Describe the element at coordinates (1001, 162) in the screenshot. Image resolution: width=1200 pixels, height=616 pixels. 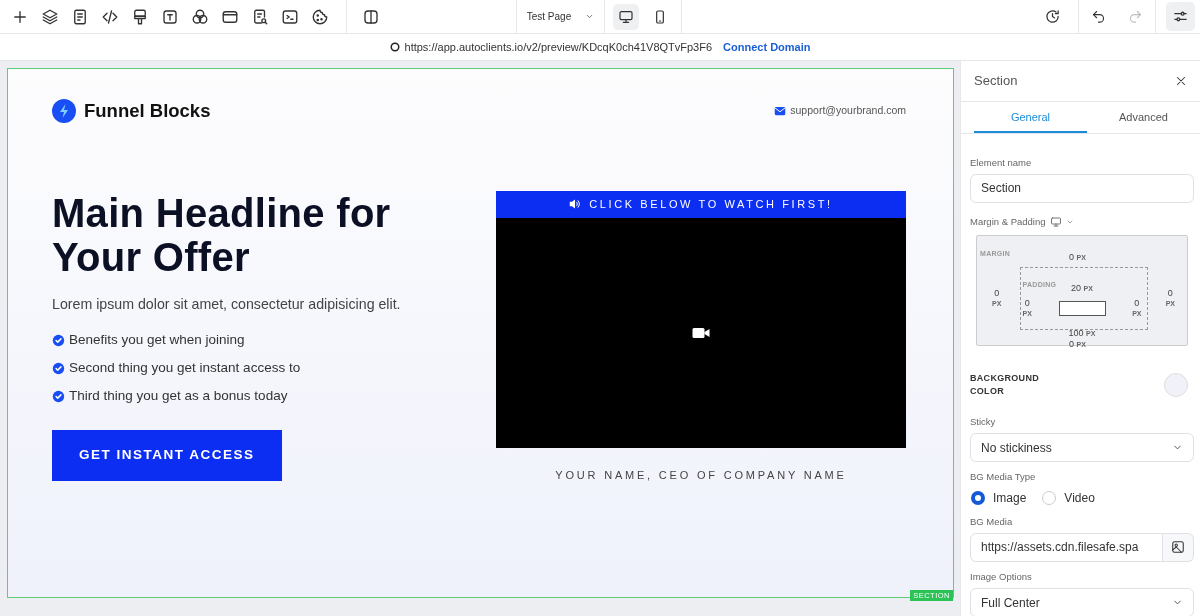
I see `field-label: Element name` at that location.